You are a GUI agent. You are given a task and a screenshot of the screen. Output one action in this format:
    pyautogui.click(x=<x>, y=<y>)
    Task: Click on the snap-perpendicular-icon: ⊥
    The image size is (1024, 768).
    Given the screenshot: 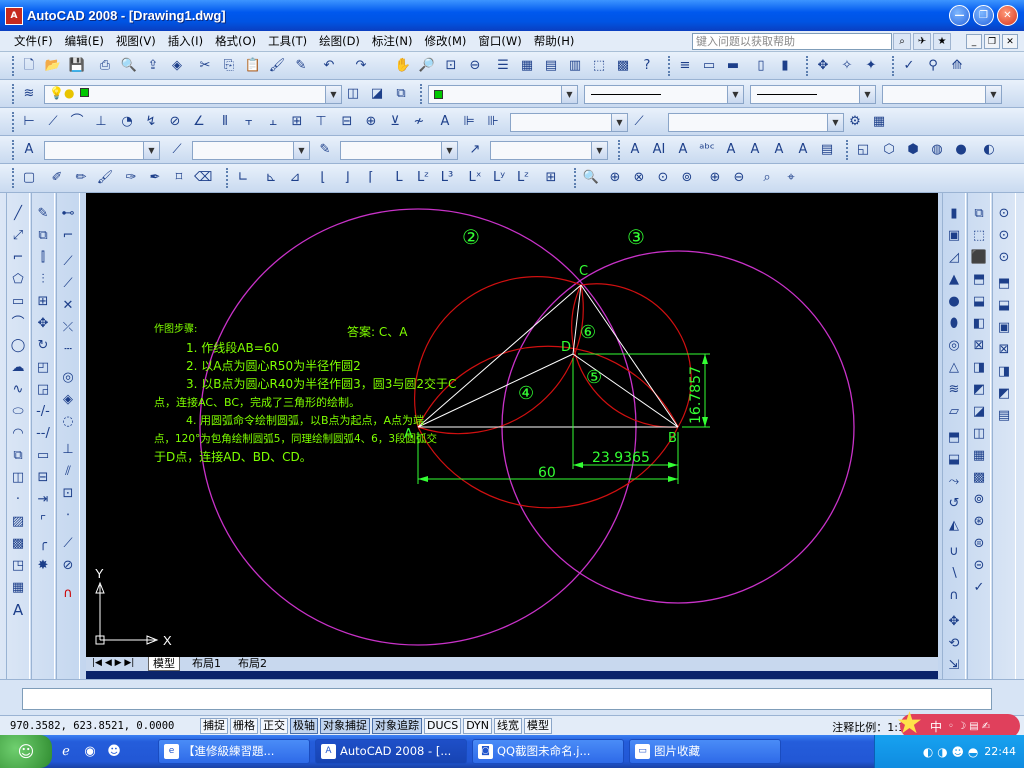 What is the action you would take?
    pyautogui.click(x=68, y=450)
    